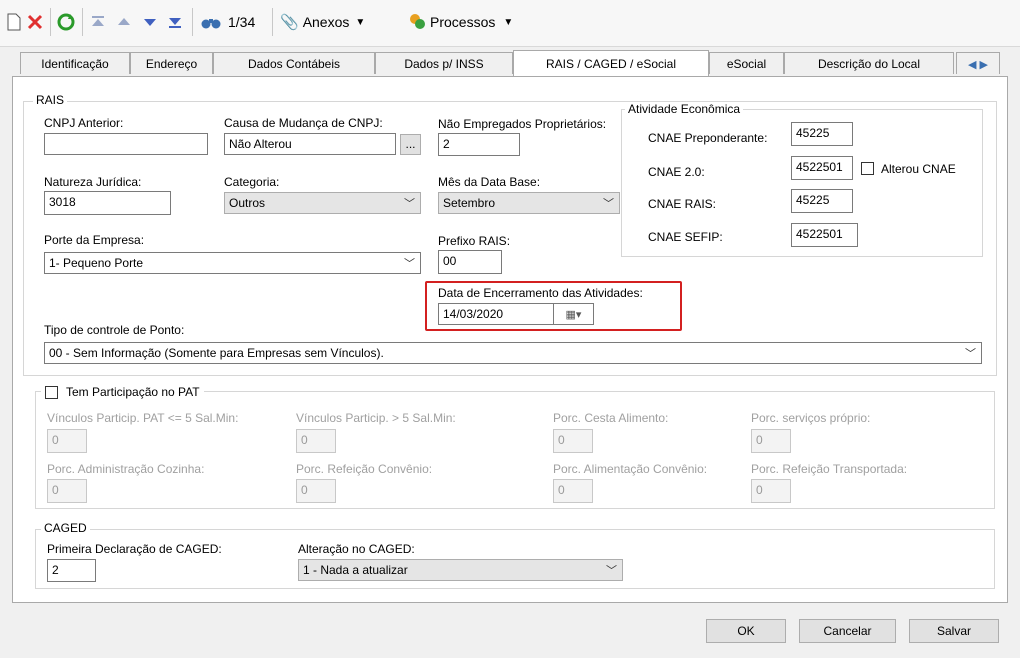 The image size is (1020, 658). Describe the element at coordinates (630, 469) in the screenshot. I see `pat-field-7-label: Porc. Alimentação Convênio:` at that location.